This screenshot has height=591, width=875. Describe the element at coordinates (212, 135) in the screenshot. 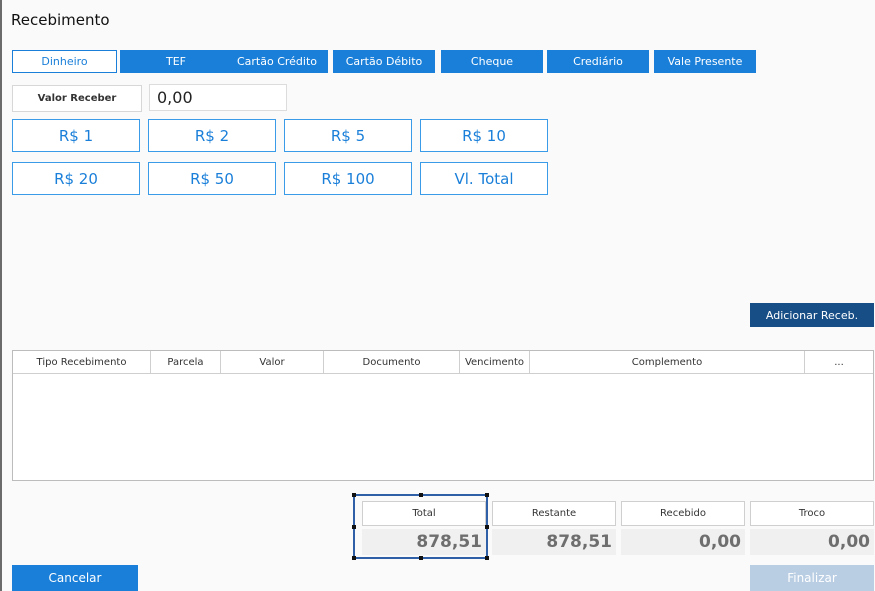

I see `quick-value-button-2: R$ 2` at that location.